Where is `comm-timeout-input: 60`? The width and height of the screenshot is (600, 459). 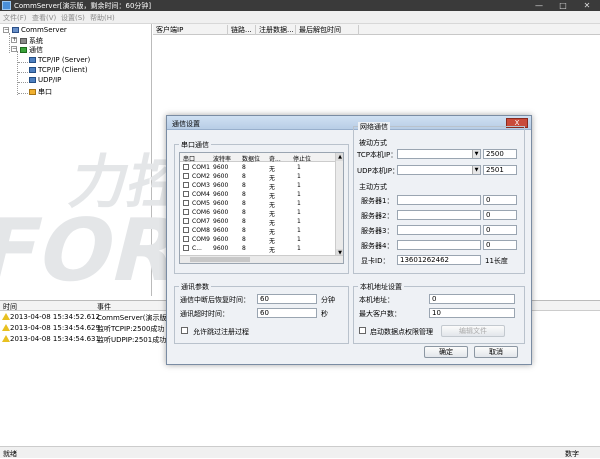 comm-timeout-input: 60 is located at coordinates (287, 313).